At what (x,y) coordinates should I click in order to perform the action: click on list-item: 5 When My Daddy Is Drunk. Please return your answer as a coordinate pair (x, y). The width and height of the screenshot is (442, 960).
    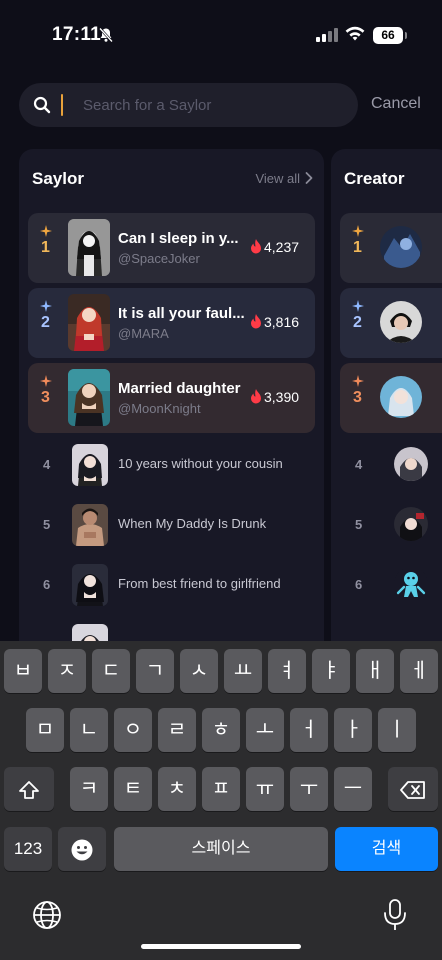
    Looking at the image, I should click on (171, 526).